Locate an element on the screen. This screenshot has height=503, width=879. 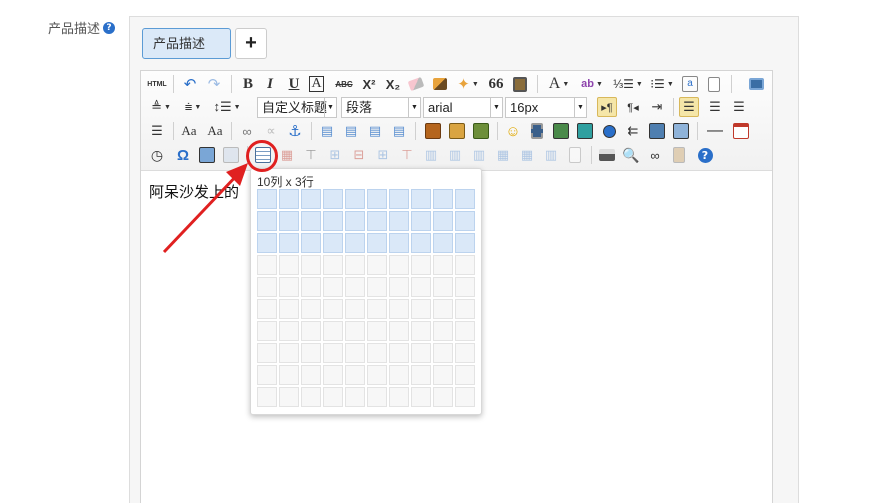
eraser-icon is located at coordinates (416, 84).